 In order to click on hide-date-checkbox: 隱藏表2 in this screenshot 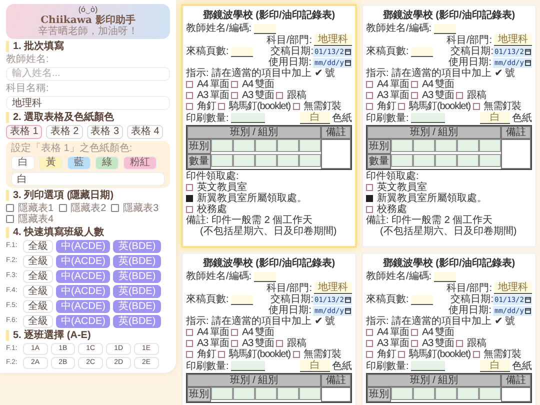, I will do `click(82, 208)`.